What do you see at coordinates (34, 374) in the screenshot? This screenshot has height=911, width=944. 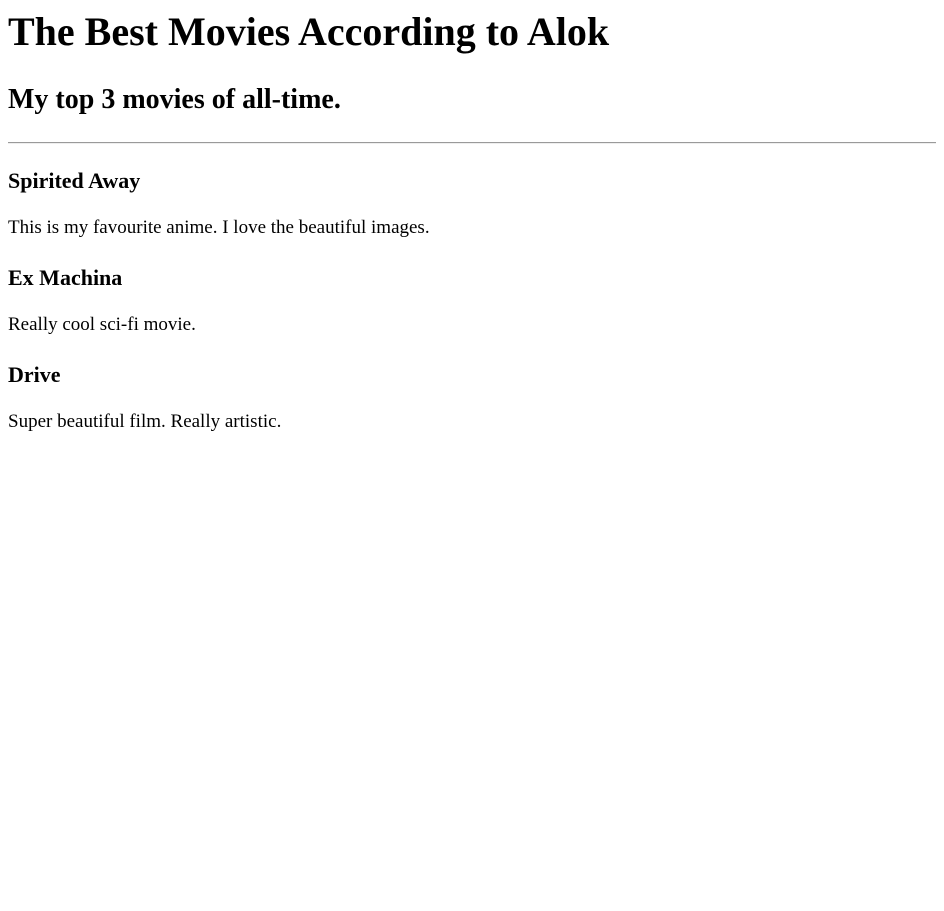 I see `movie-title: Drive` at bounding box center [34, 374].